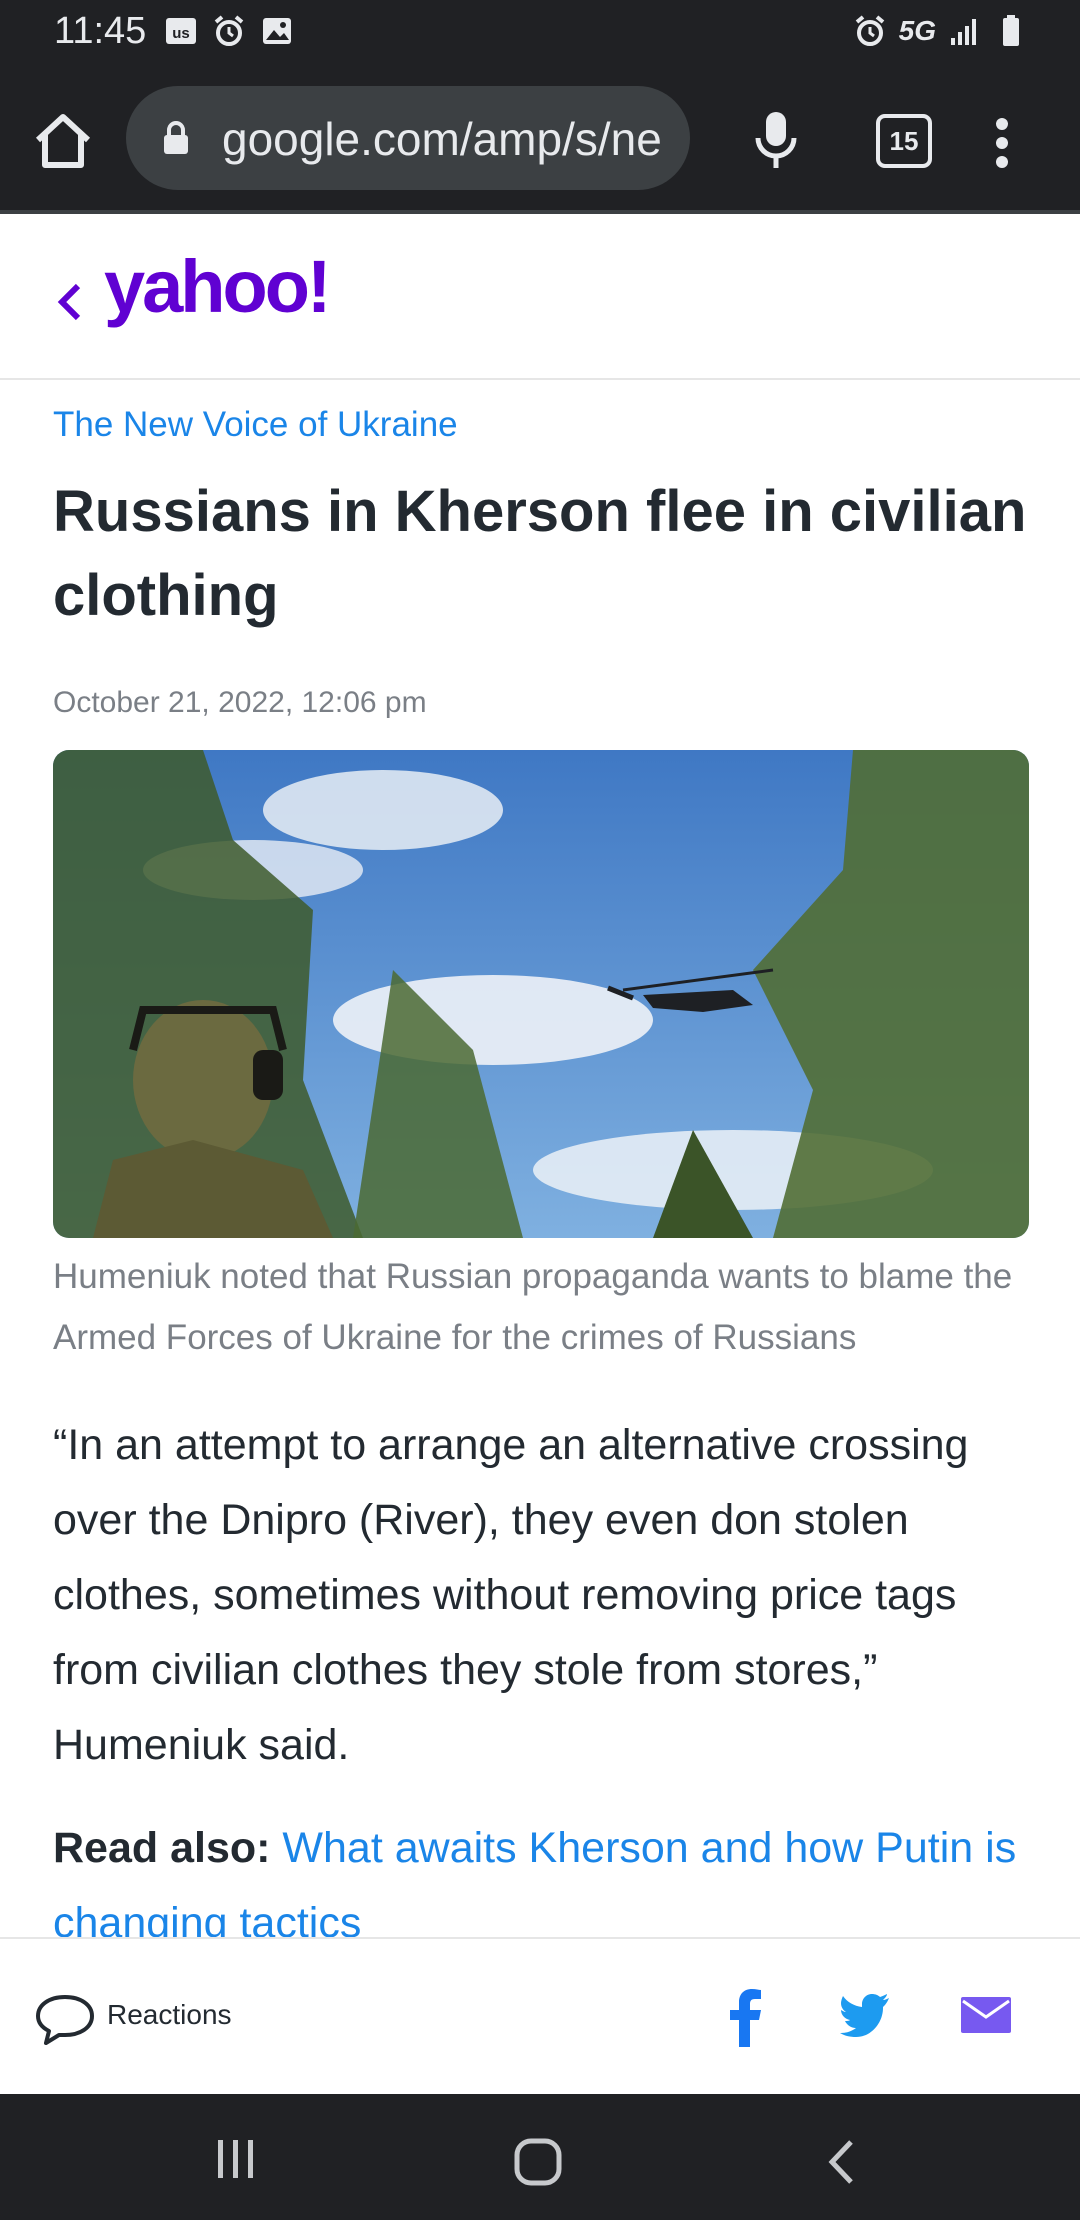  Describe the element at coordinates (442, 139) in the screenshot. I see `url-text: google.com/amp/s/ne` at that location.